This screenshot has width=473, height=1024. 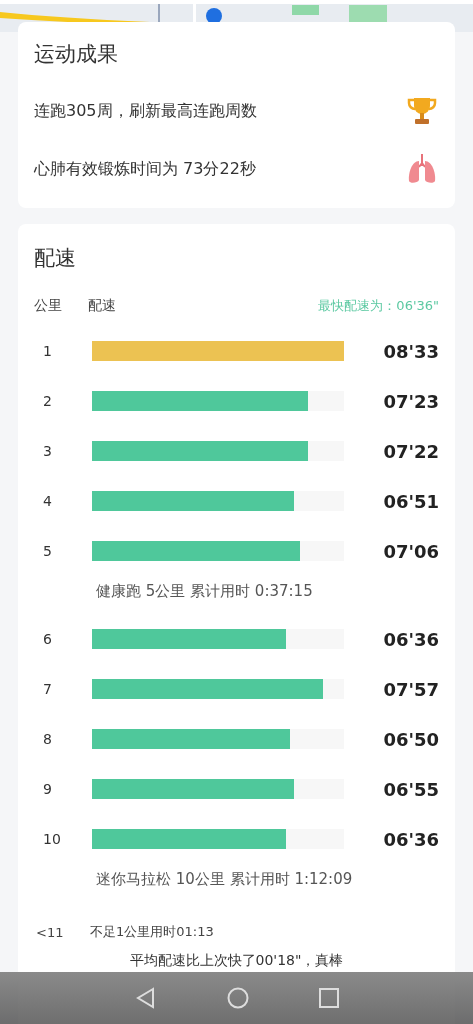 What do you see at coordinates (47, 739) in the screenshot?
I see `km-number: 8` at bounding box center [47, 739].